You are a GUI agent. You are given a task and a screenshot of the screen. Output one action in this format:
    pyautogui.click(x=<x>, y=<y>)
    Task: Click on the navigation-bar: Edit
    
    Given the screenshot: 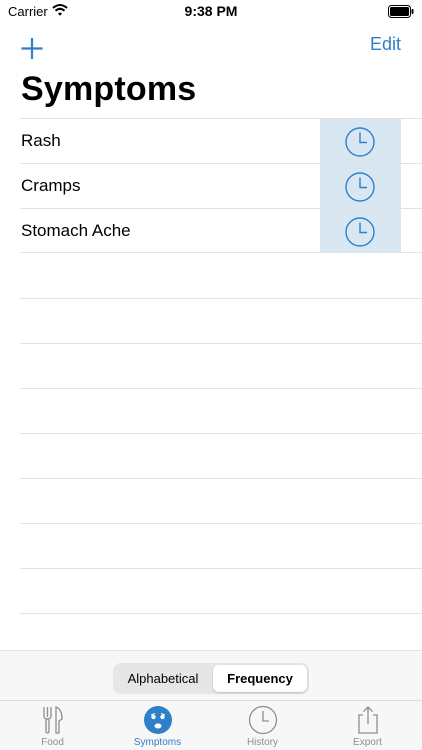 What is the action you would take?
    pyautogui.click(x=211, y=46)
    